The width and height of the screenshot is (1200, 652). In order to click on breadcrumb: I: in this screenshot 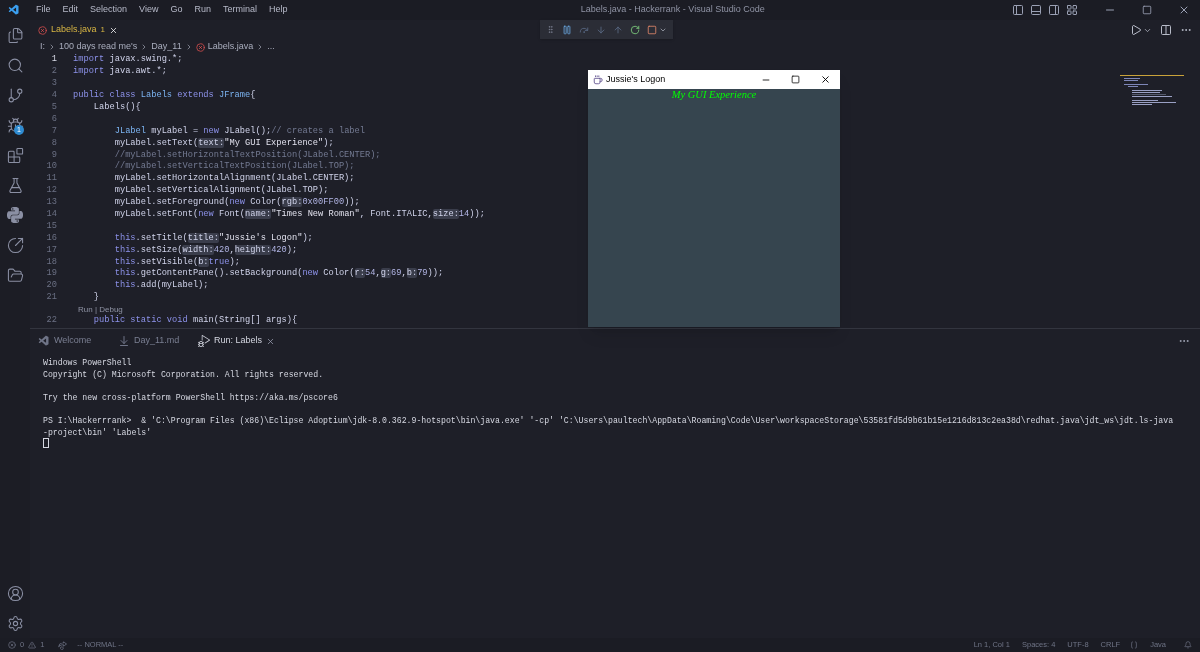, I will do `click(42, 47)`.